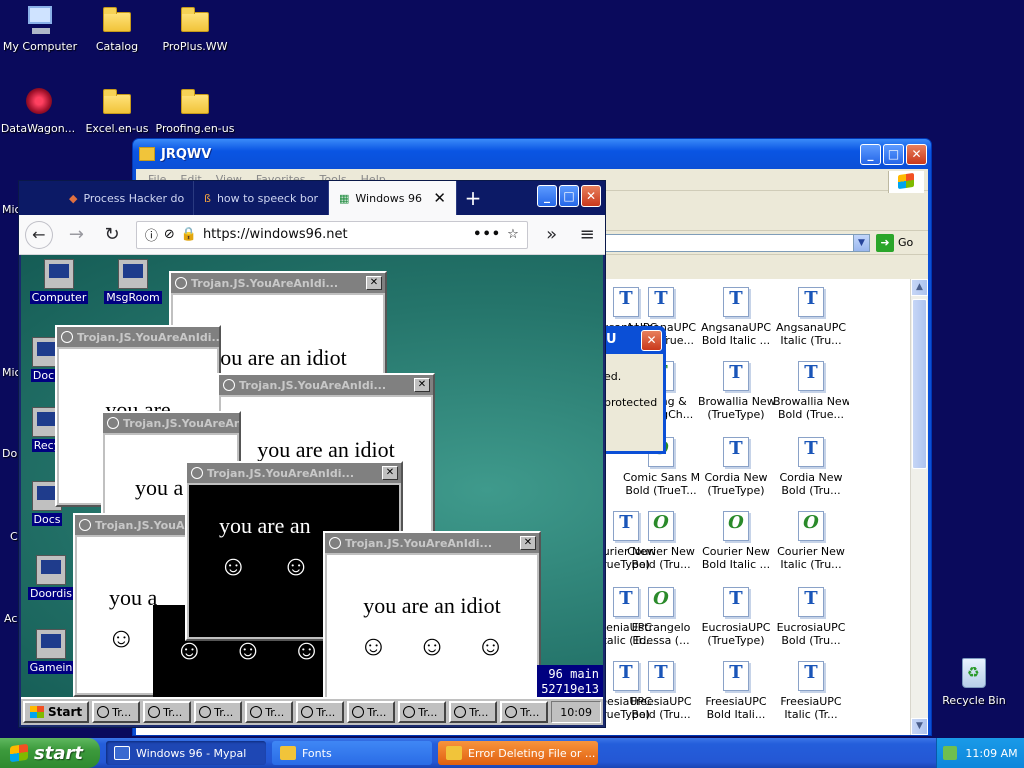 This screenshot has width=1024, height=768. Describe the element at coordinates (885, 242) in the screenshot. I see `arrow-right-icon: ➜` at that location.